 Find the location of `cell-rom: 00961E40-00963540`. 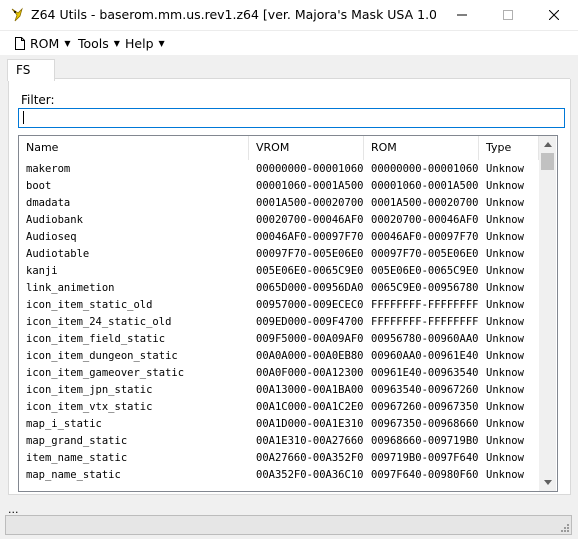

cell-rom: 00961E40-00963540 is located at coordinates (425, 373).